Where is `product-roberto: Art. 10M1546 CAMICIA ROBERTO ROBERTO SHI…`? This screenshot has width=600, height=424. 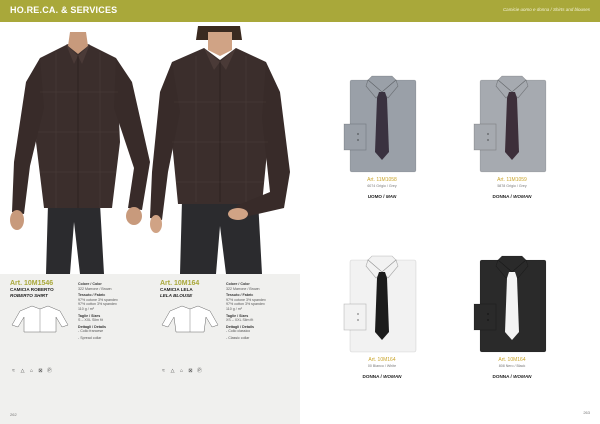 product-roberto: Art. 10M1546 CAMICIA ROBERTO ROBERTO SHI… is located at coordinates (41, 309).